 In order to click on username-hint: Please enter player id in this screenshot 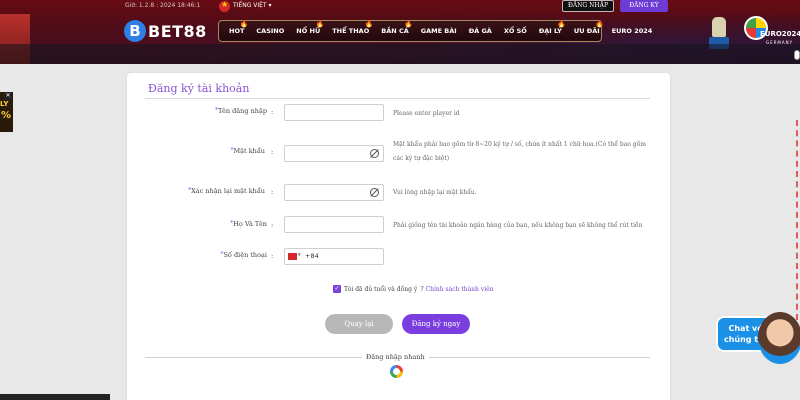, I will do `click(426, 113)`.